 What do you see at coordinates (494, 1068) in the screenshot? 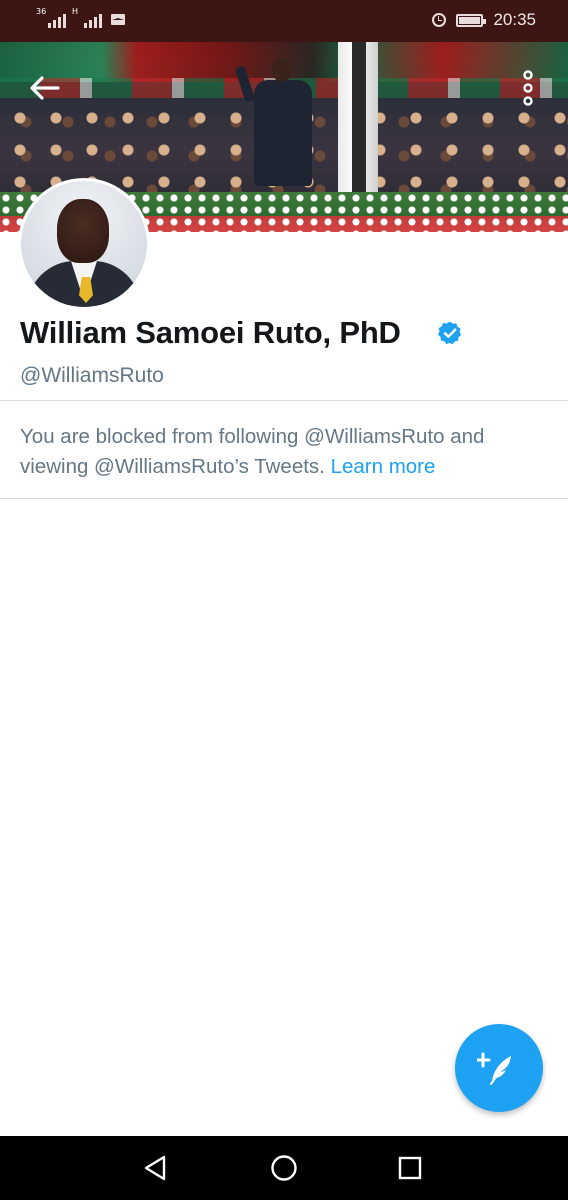
I see `compose-tweet-icon` at bounding box center [494, 1068].